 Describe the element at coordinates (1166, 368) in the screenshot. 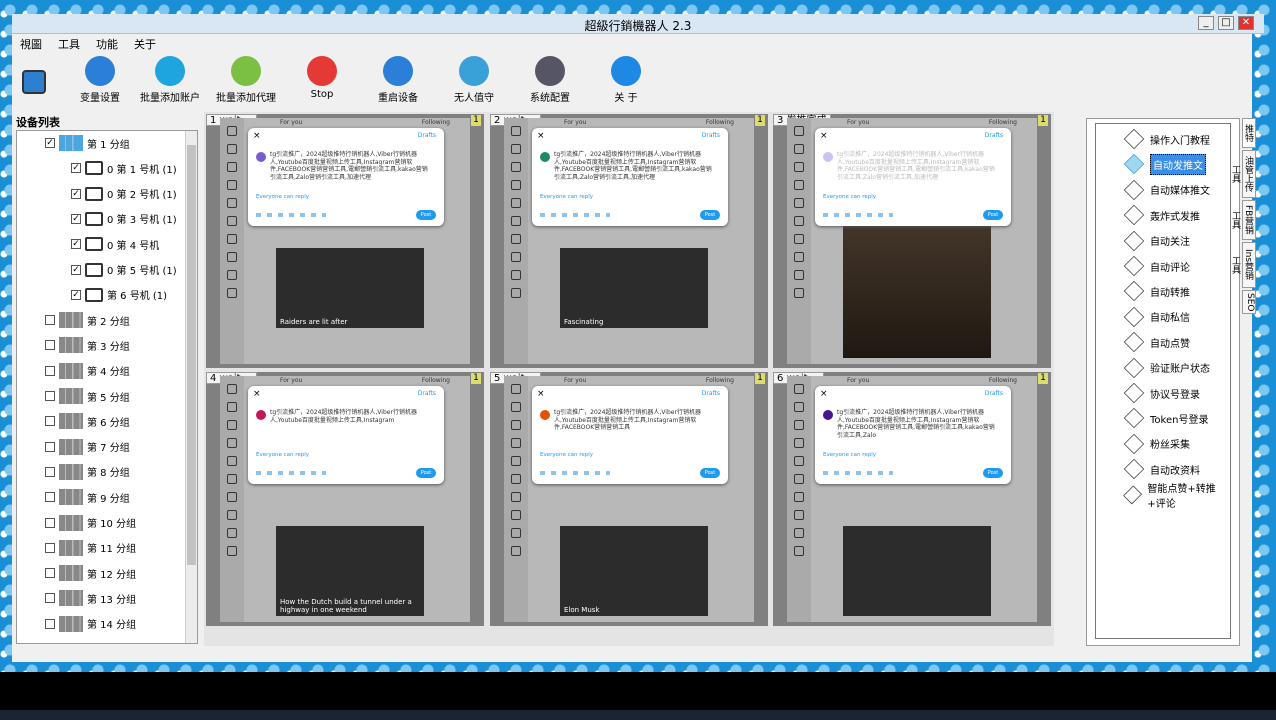

I see `function-item: 验证账户状态` at that location.